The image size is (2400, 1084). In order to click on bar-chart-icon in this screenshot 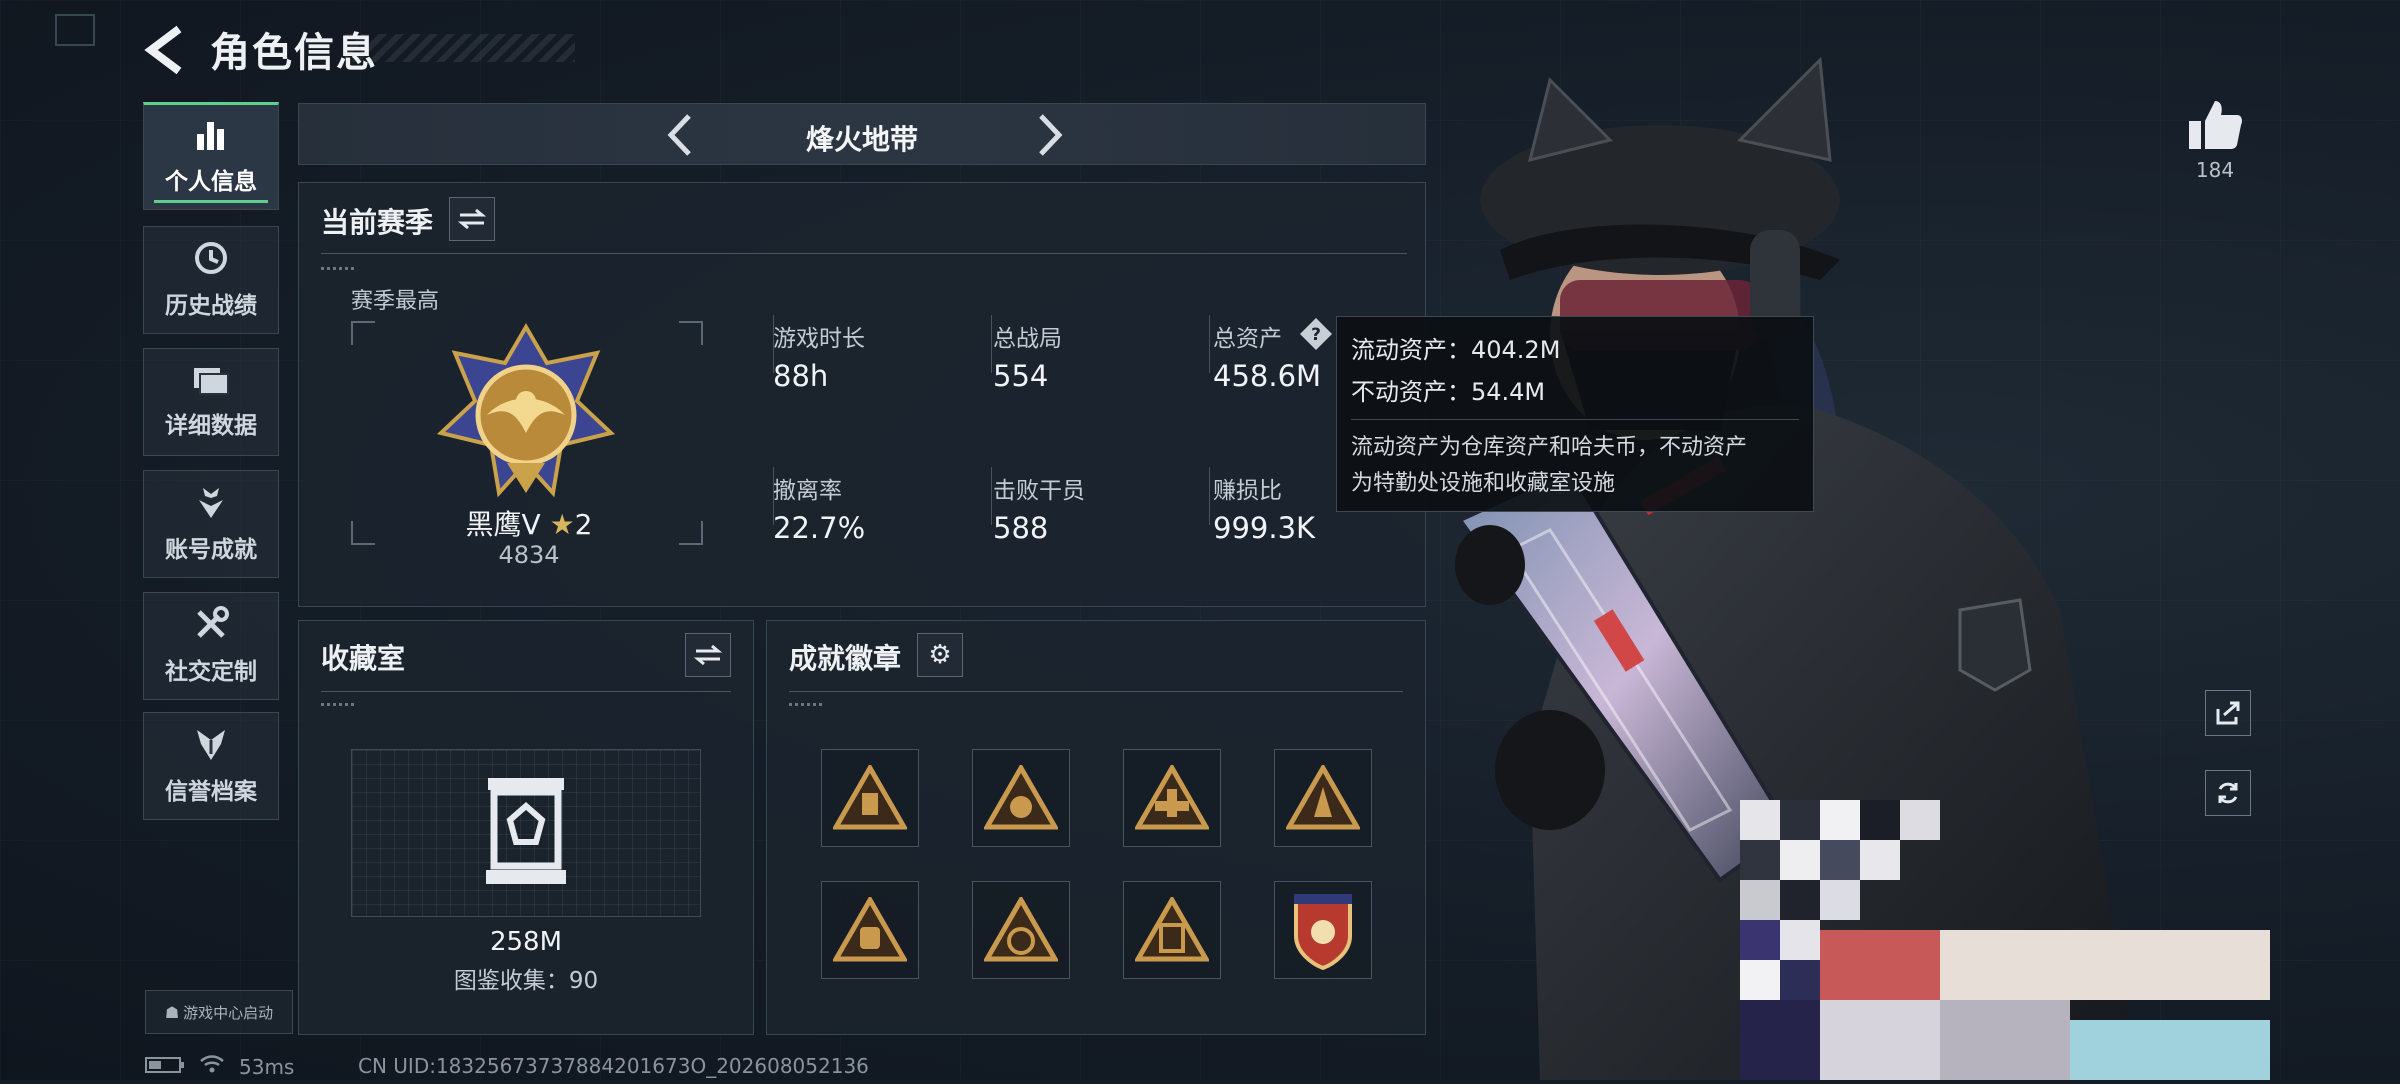, I will do `click(210, 136)`.